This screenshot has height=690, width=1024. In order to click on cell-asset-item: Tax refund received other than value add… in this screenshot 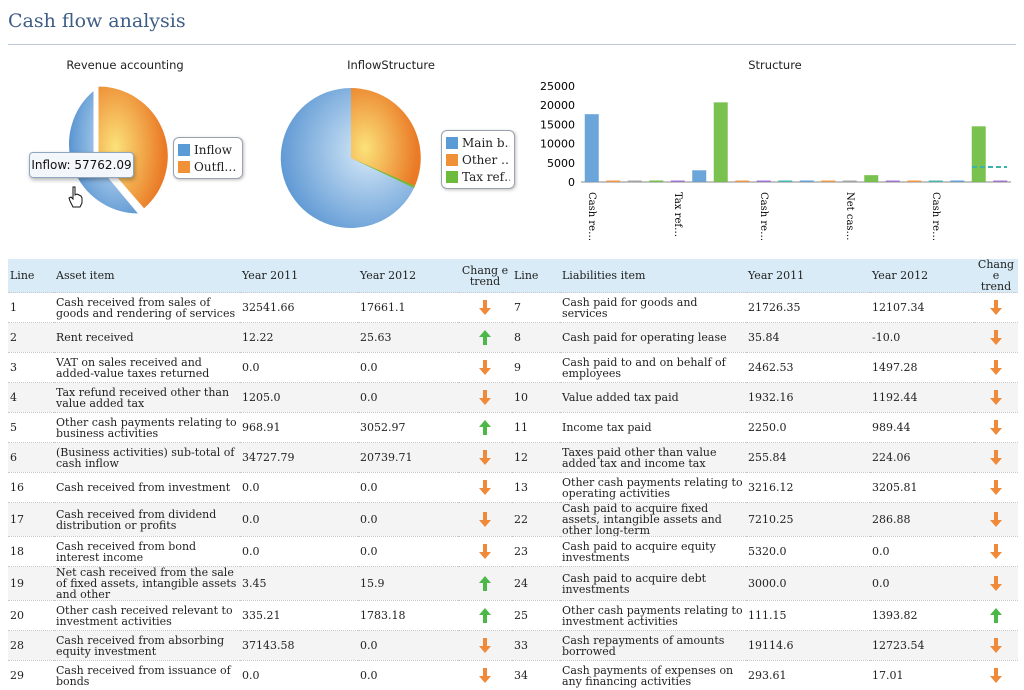, I will do `click(147, 398)`.